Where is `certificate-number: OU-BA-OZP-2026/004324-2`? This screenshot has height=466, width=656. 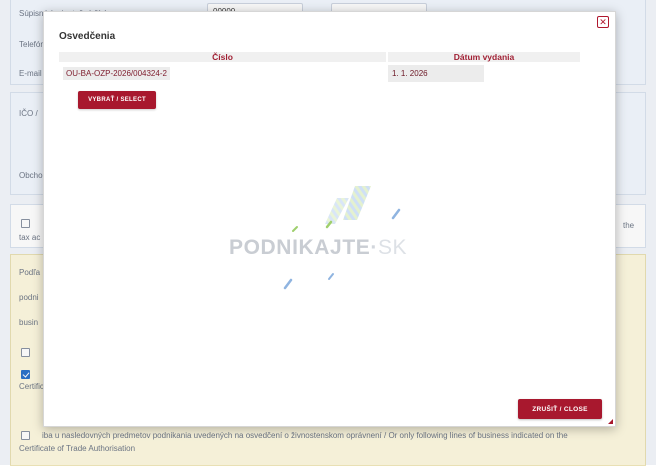 certificate-number: OU-BA-OZP-2026/004324-2 is located at coordinates (116, 73).